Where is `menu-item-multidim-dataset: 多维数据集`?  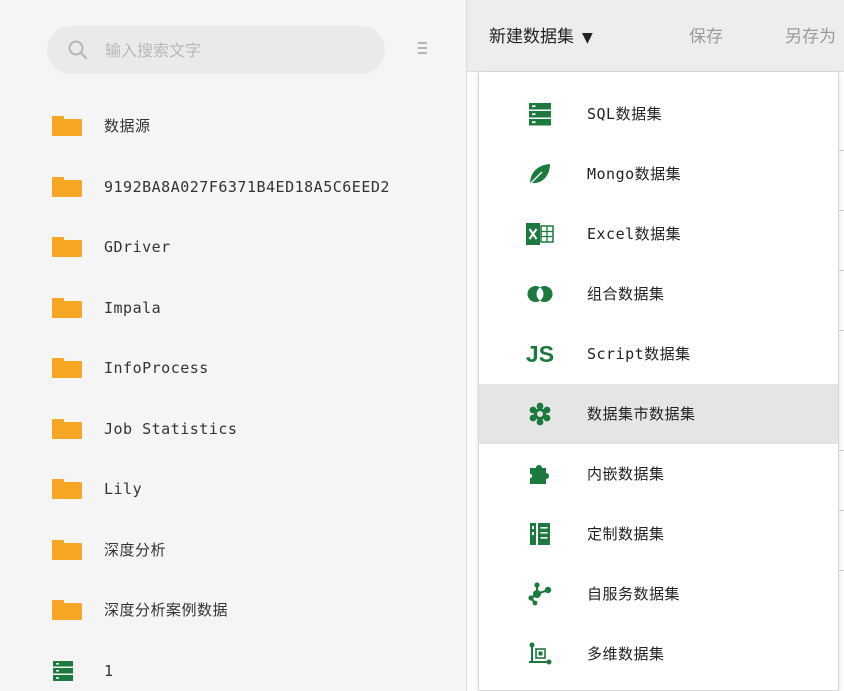 menu-item-multidim-dataset: 多维数据集 is located at coordinates (658, 654).